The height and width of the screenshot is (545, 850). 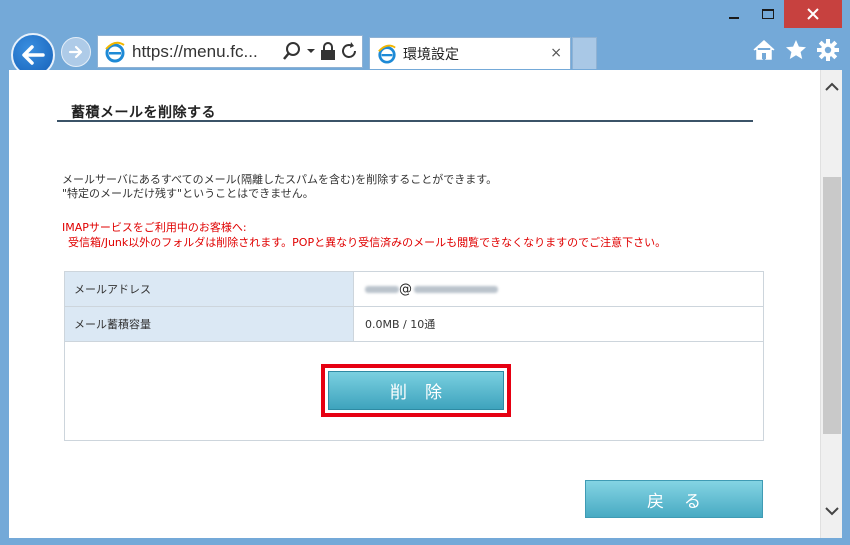 What do you see at coordinates (734, 18) in the screenshot?
I see `minimize-icon` at bounding box center [734, 18].